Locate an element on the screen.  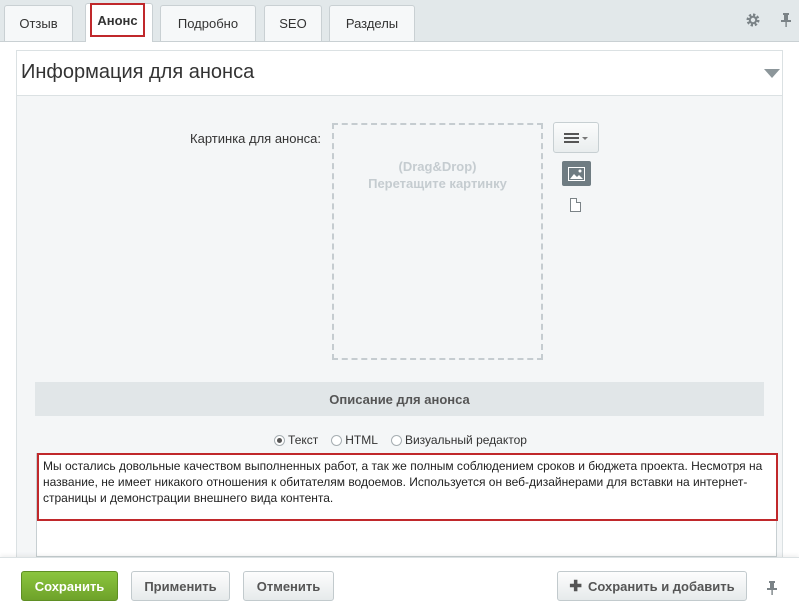
editor-mode-group: Текст HTML Визуальный редактор is located at coordinates (400, 440).